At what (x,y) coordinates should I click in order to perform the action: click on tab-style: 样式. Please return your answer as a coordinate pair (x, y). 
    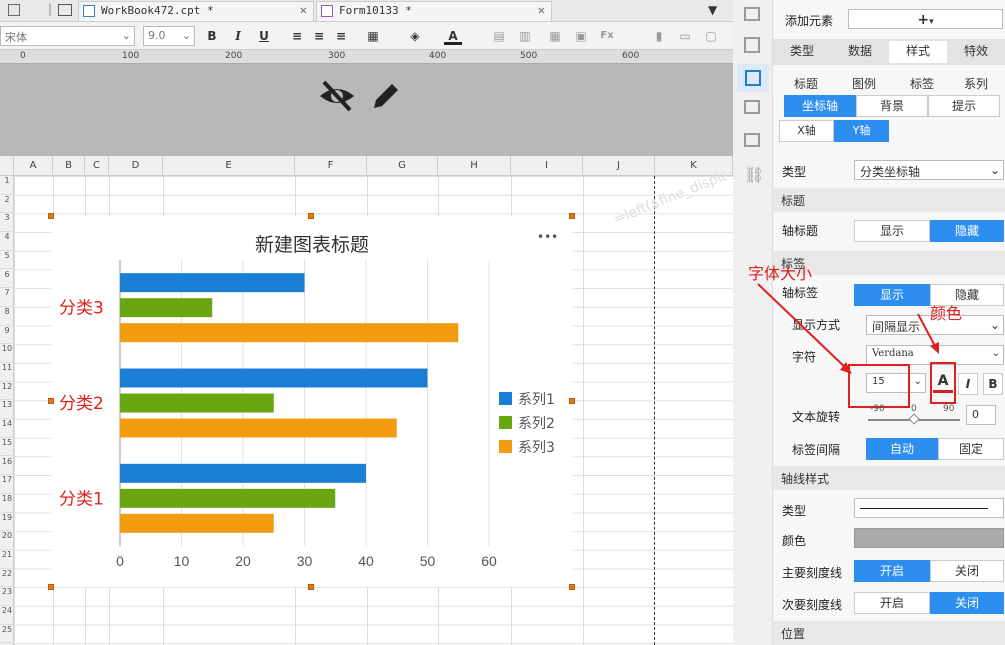
    Looking at the image, I should click on (918, 52).